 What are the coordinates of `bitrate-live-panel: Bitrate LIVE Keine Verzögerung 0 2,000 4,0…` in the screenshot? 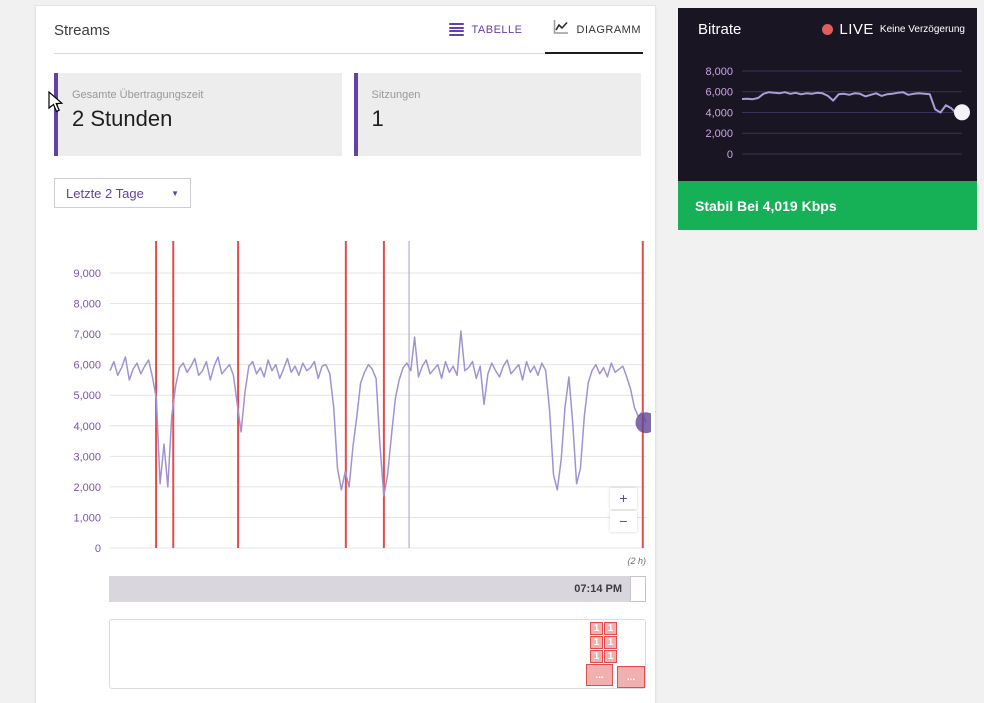 It's located at (827, 119).